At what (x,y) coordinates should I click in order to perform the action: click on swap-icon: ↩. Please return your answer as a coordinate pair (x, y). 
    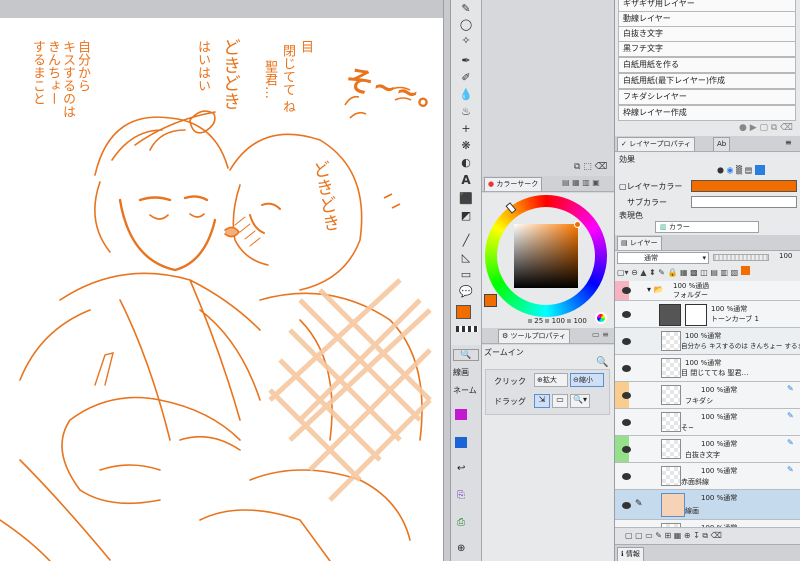
    Looking at the image, I should click on (461, 468).